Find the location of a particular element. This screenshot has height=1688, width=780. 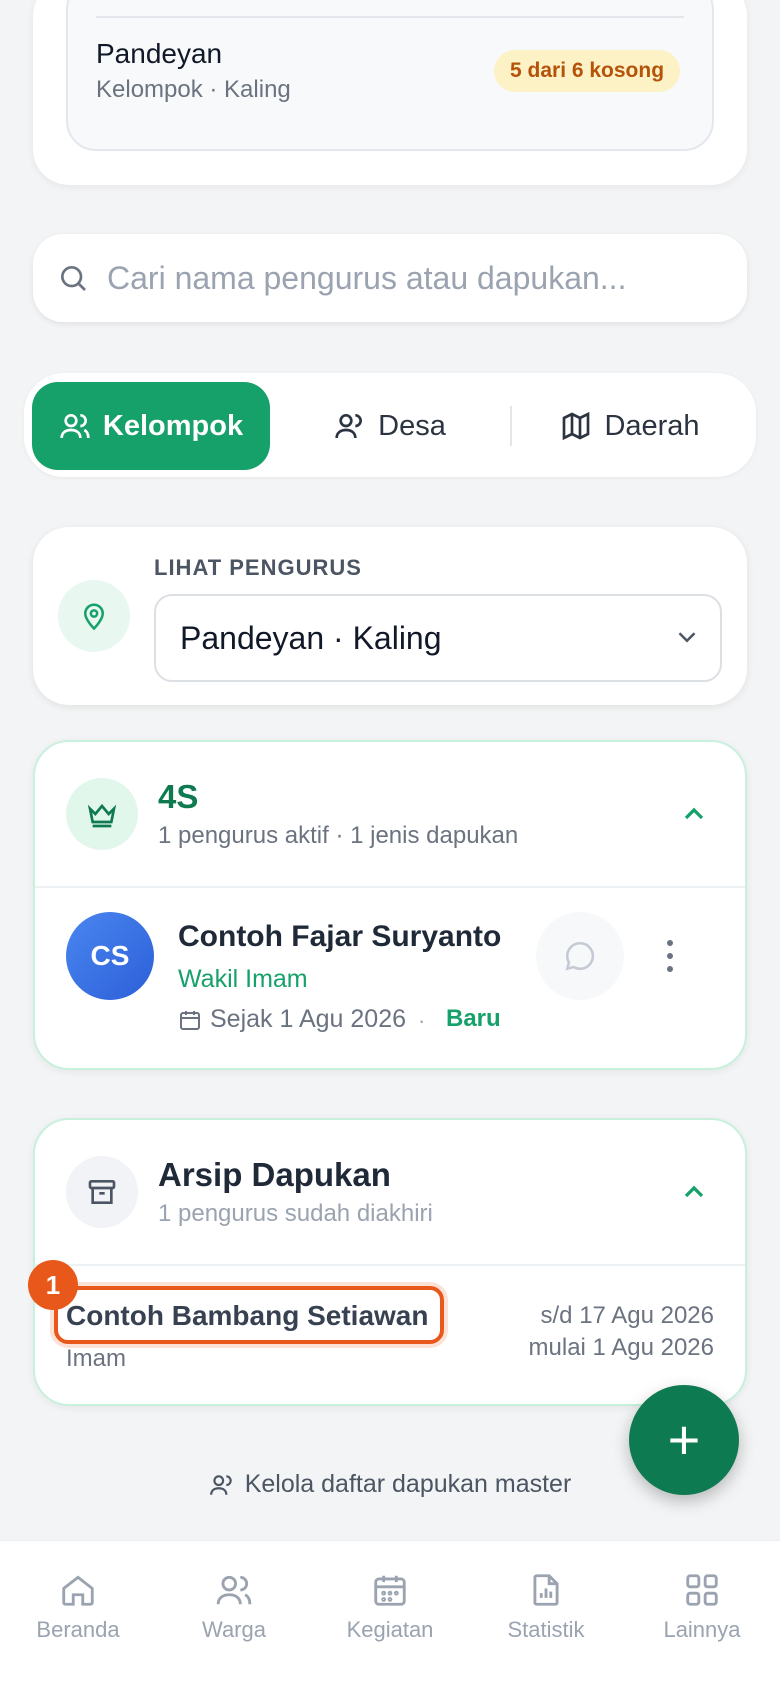

tab-kelompok: Kelompok is located at coordinates (151, 426).